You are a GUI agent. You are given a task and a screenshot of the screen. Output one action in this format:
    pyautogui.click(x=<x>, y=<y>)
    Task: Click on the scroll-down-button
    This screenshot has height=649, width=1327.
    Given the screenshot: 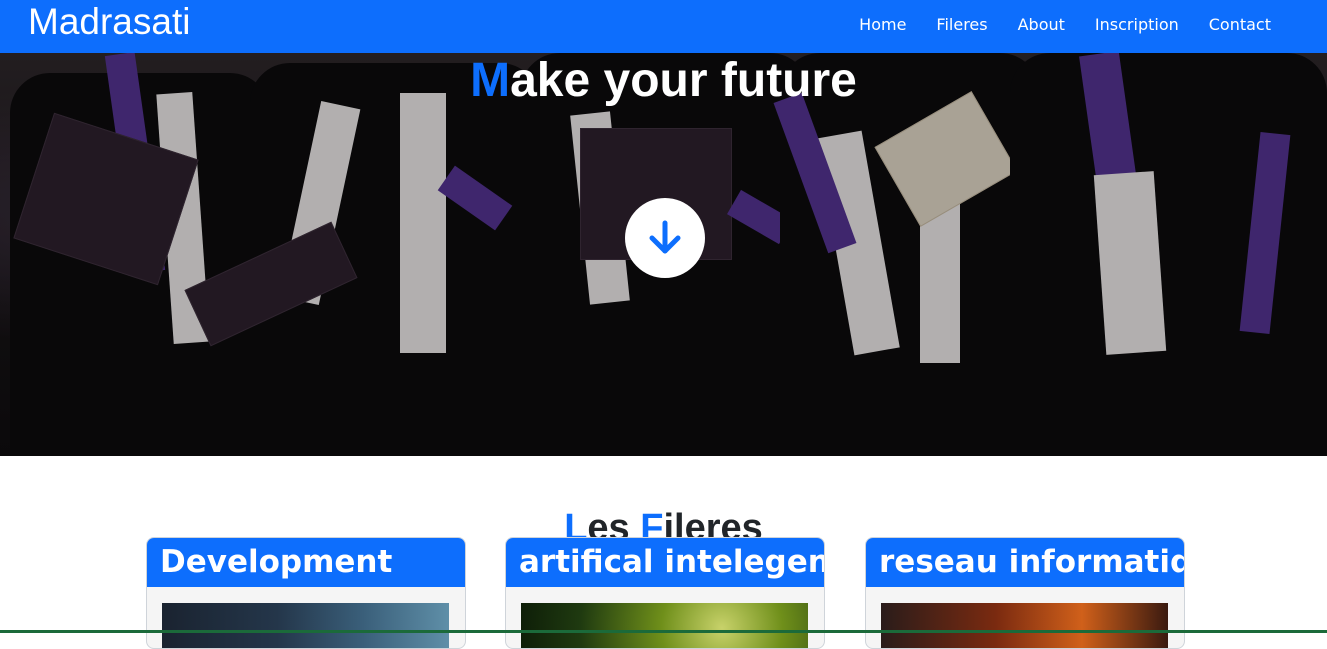 What is the action you would take?
    pyautogui.click(x=665, y=238)
    